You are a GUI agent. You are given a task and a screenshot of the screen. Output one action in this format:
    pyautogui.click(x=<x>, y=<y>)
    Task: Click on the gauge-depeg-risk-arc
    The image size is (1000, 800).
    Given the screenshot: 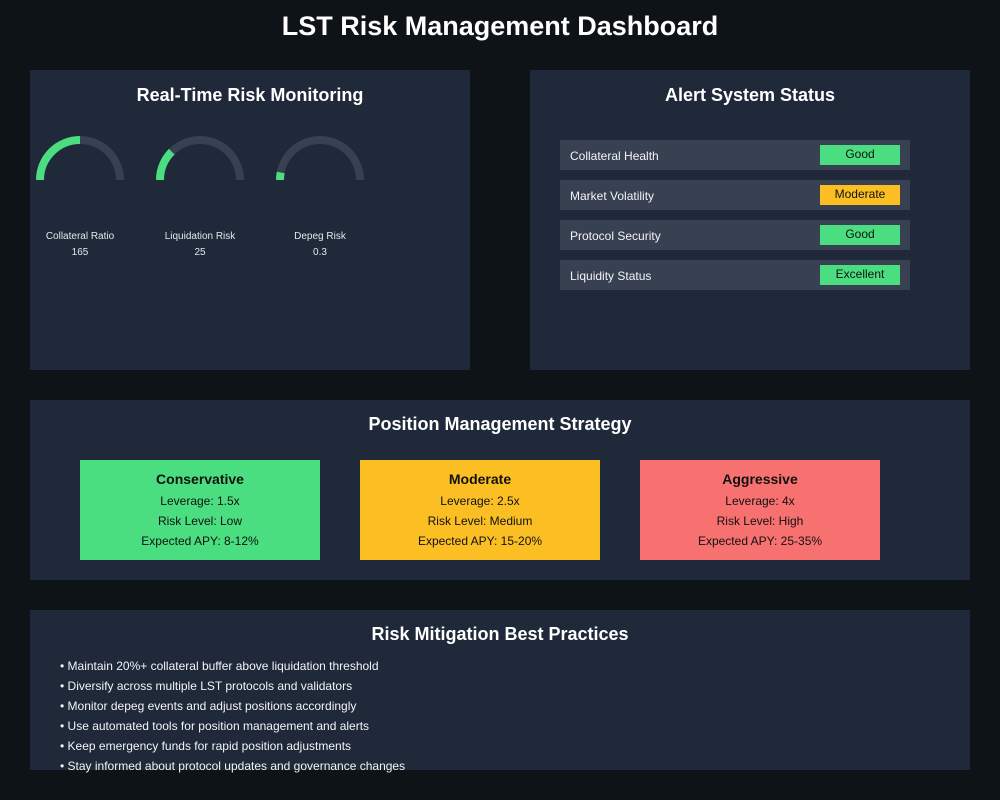 What is the action you would take?
    pyautogui.click(x=320, y=158)
    